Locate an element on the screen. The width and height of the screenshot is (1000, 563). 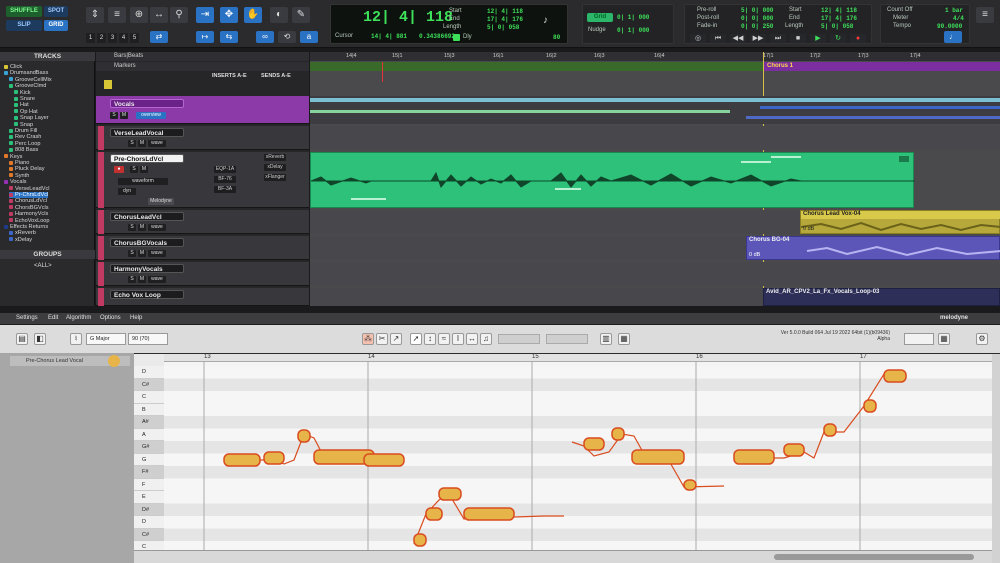
slip-mode-button: SLIP is located at coordinates (24, 25).